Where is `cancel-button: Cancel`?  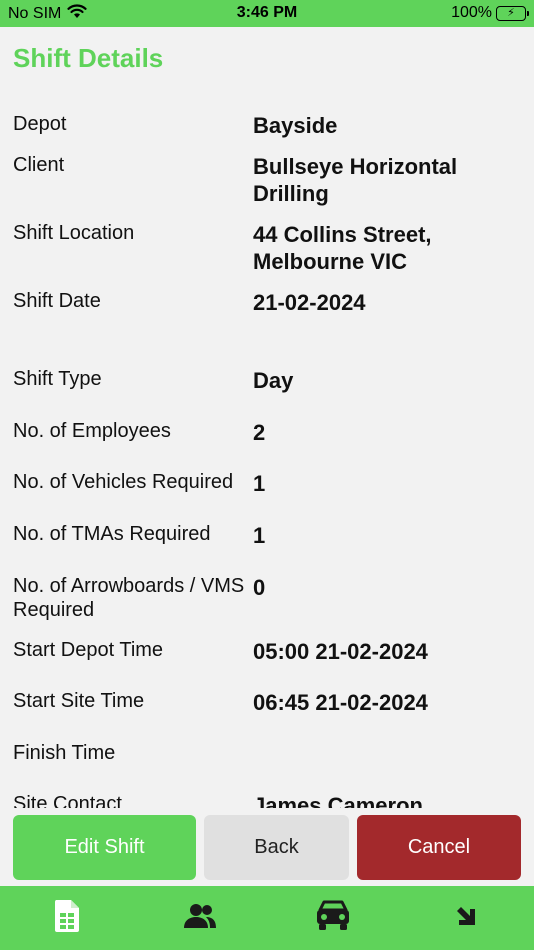 cancel-button: Cancel is located at coordinates (439, 847).